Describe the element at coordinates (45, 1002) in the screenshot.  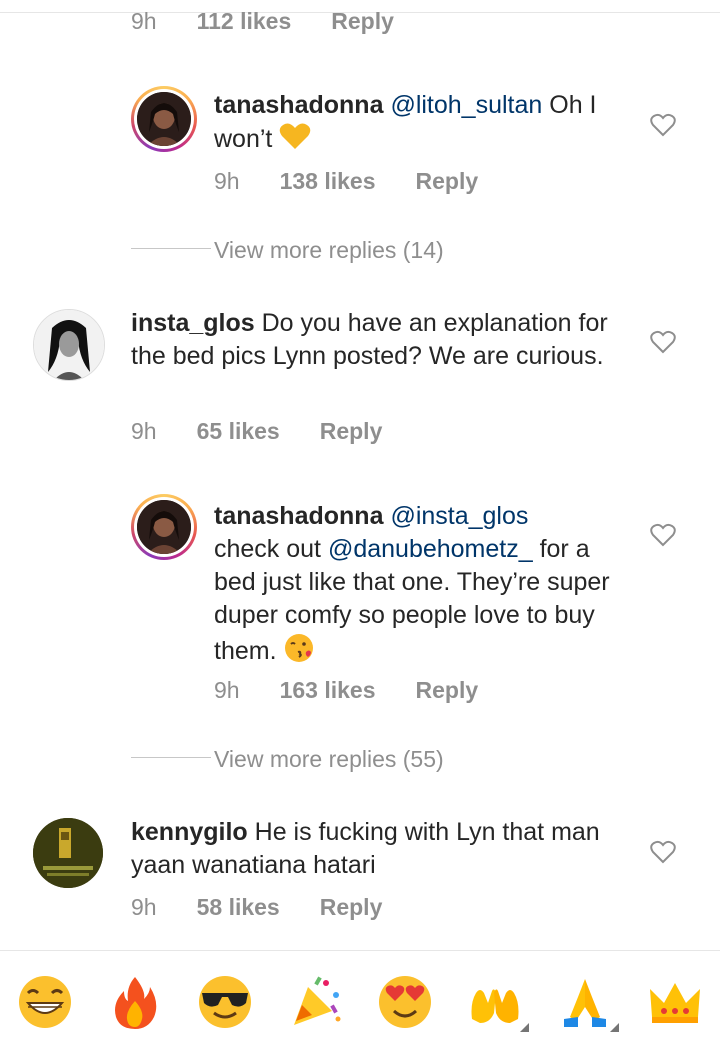
I see `grinning-face-icon` at that location.